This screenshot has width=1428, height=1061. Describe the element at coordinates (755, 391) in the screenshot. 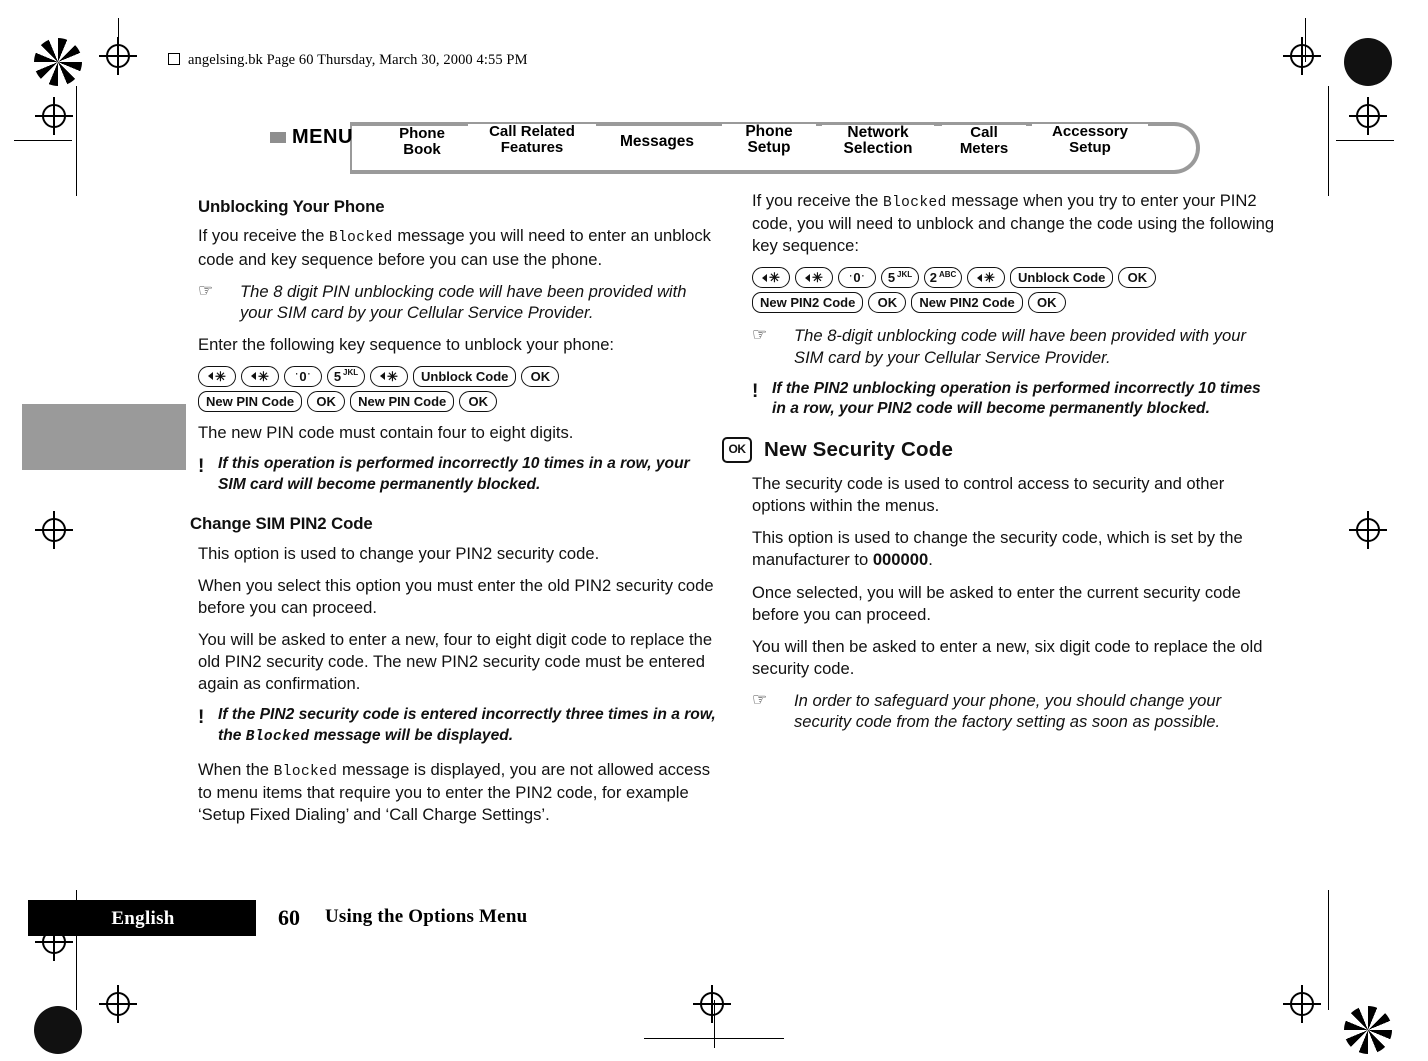

I see `exclamation-icon-3: !` at that location.